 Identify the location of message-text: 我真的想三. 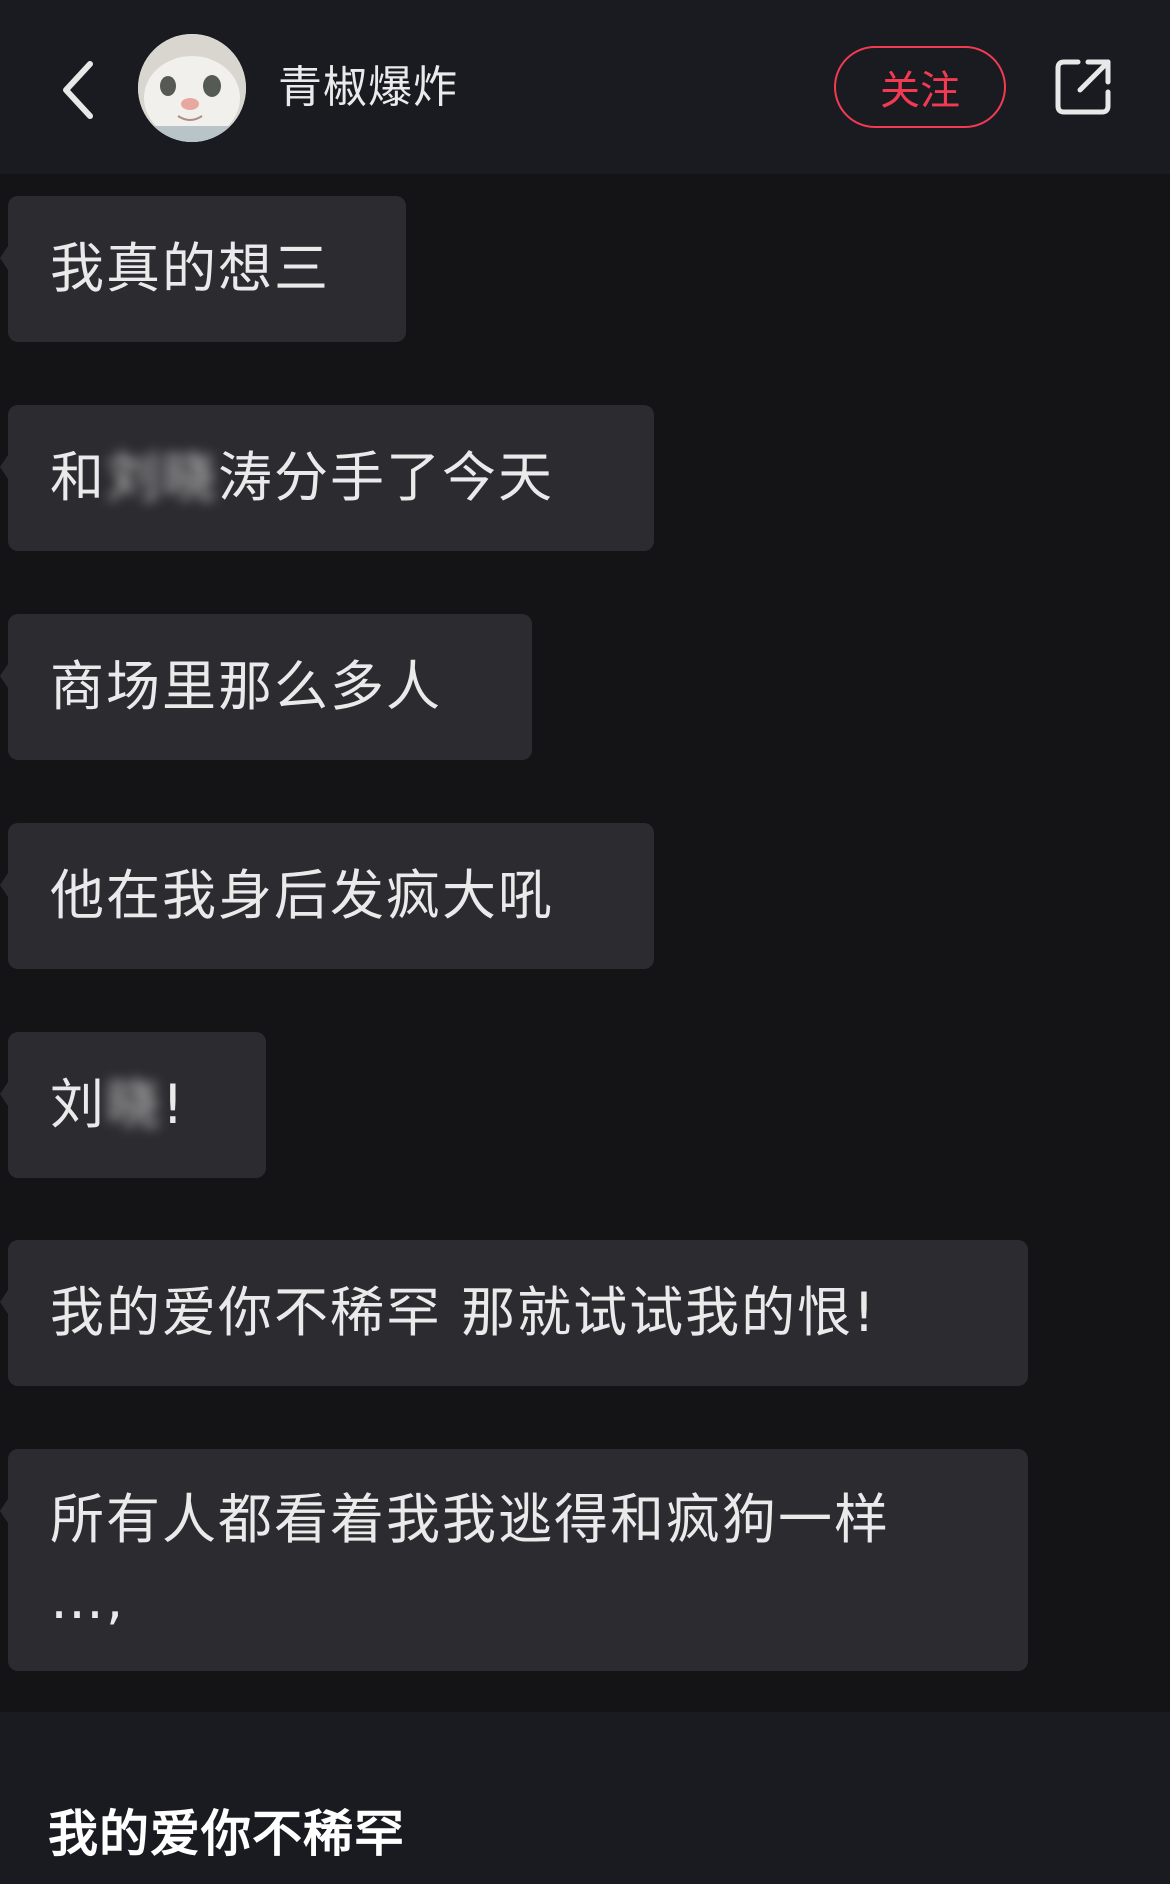
(190, 268).